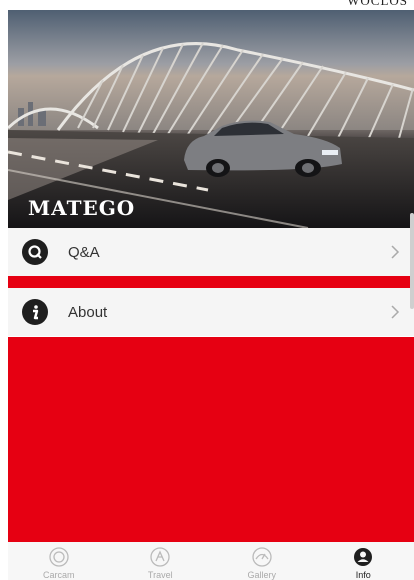  I want to click on tab-info: Info, so click(363, 561).